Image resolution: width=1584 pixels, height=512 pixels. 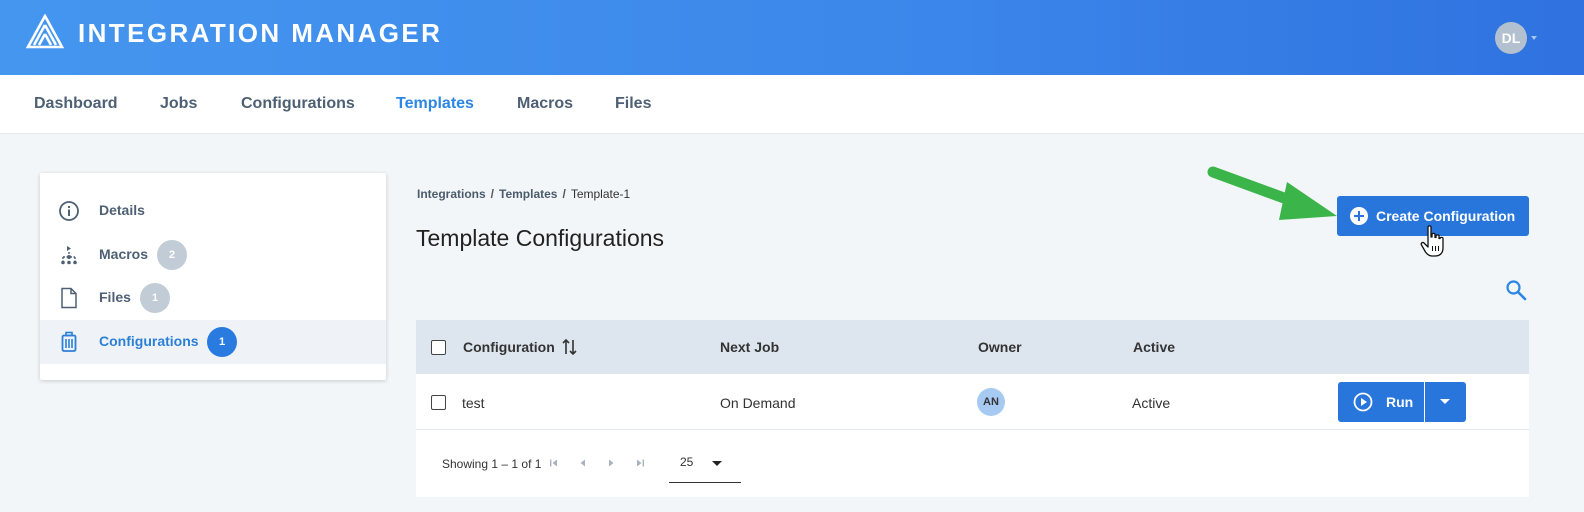 What do you see at coordinates (438, 347) in the screenshot?
I see `select-all-checkbox` at bounding box center [438, 347].